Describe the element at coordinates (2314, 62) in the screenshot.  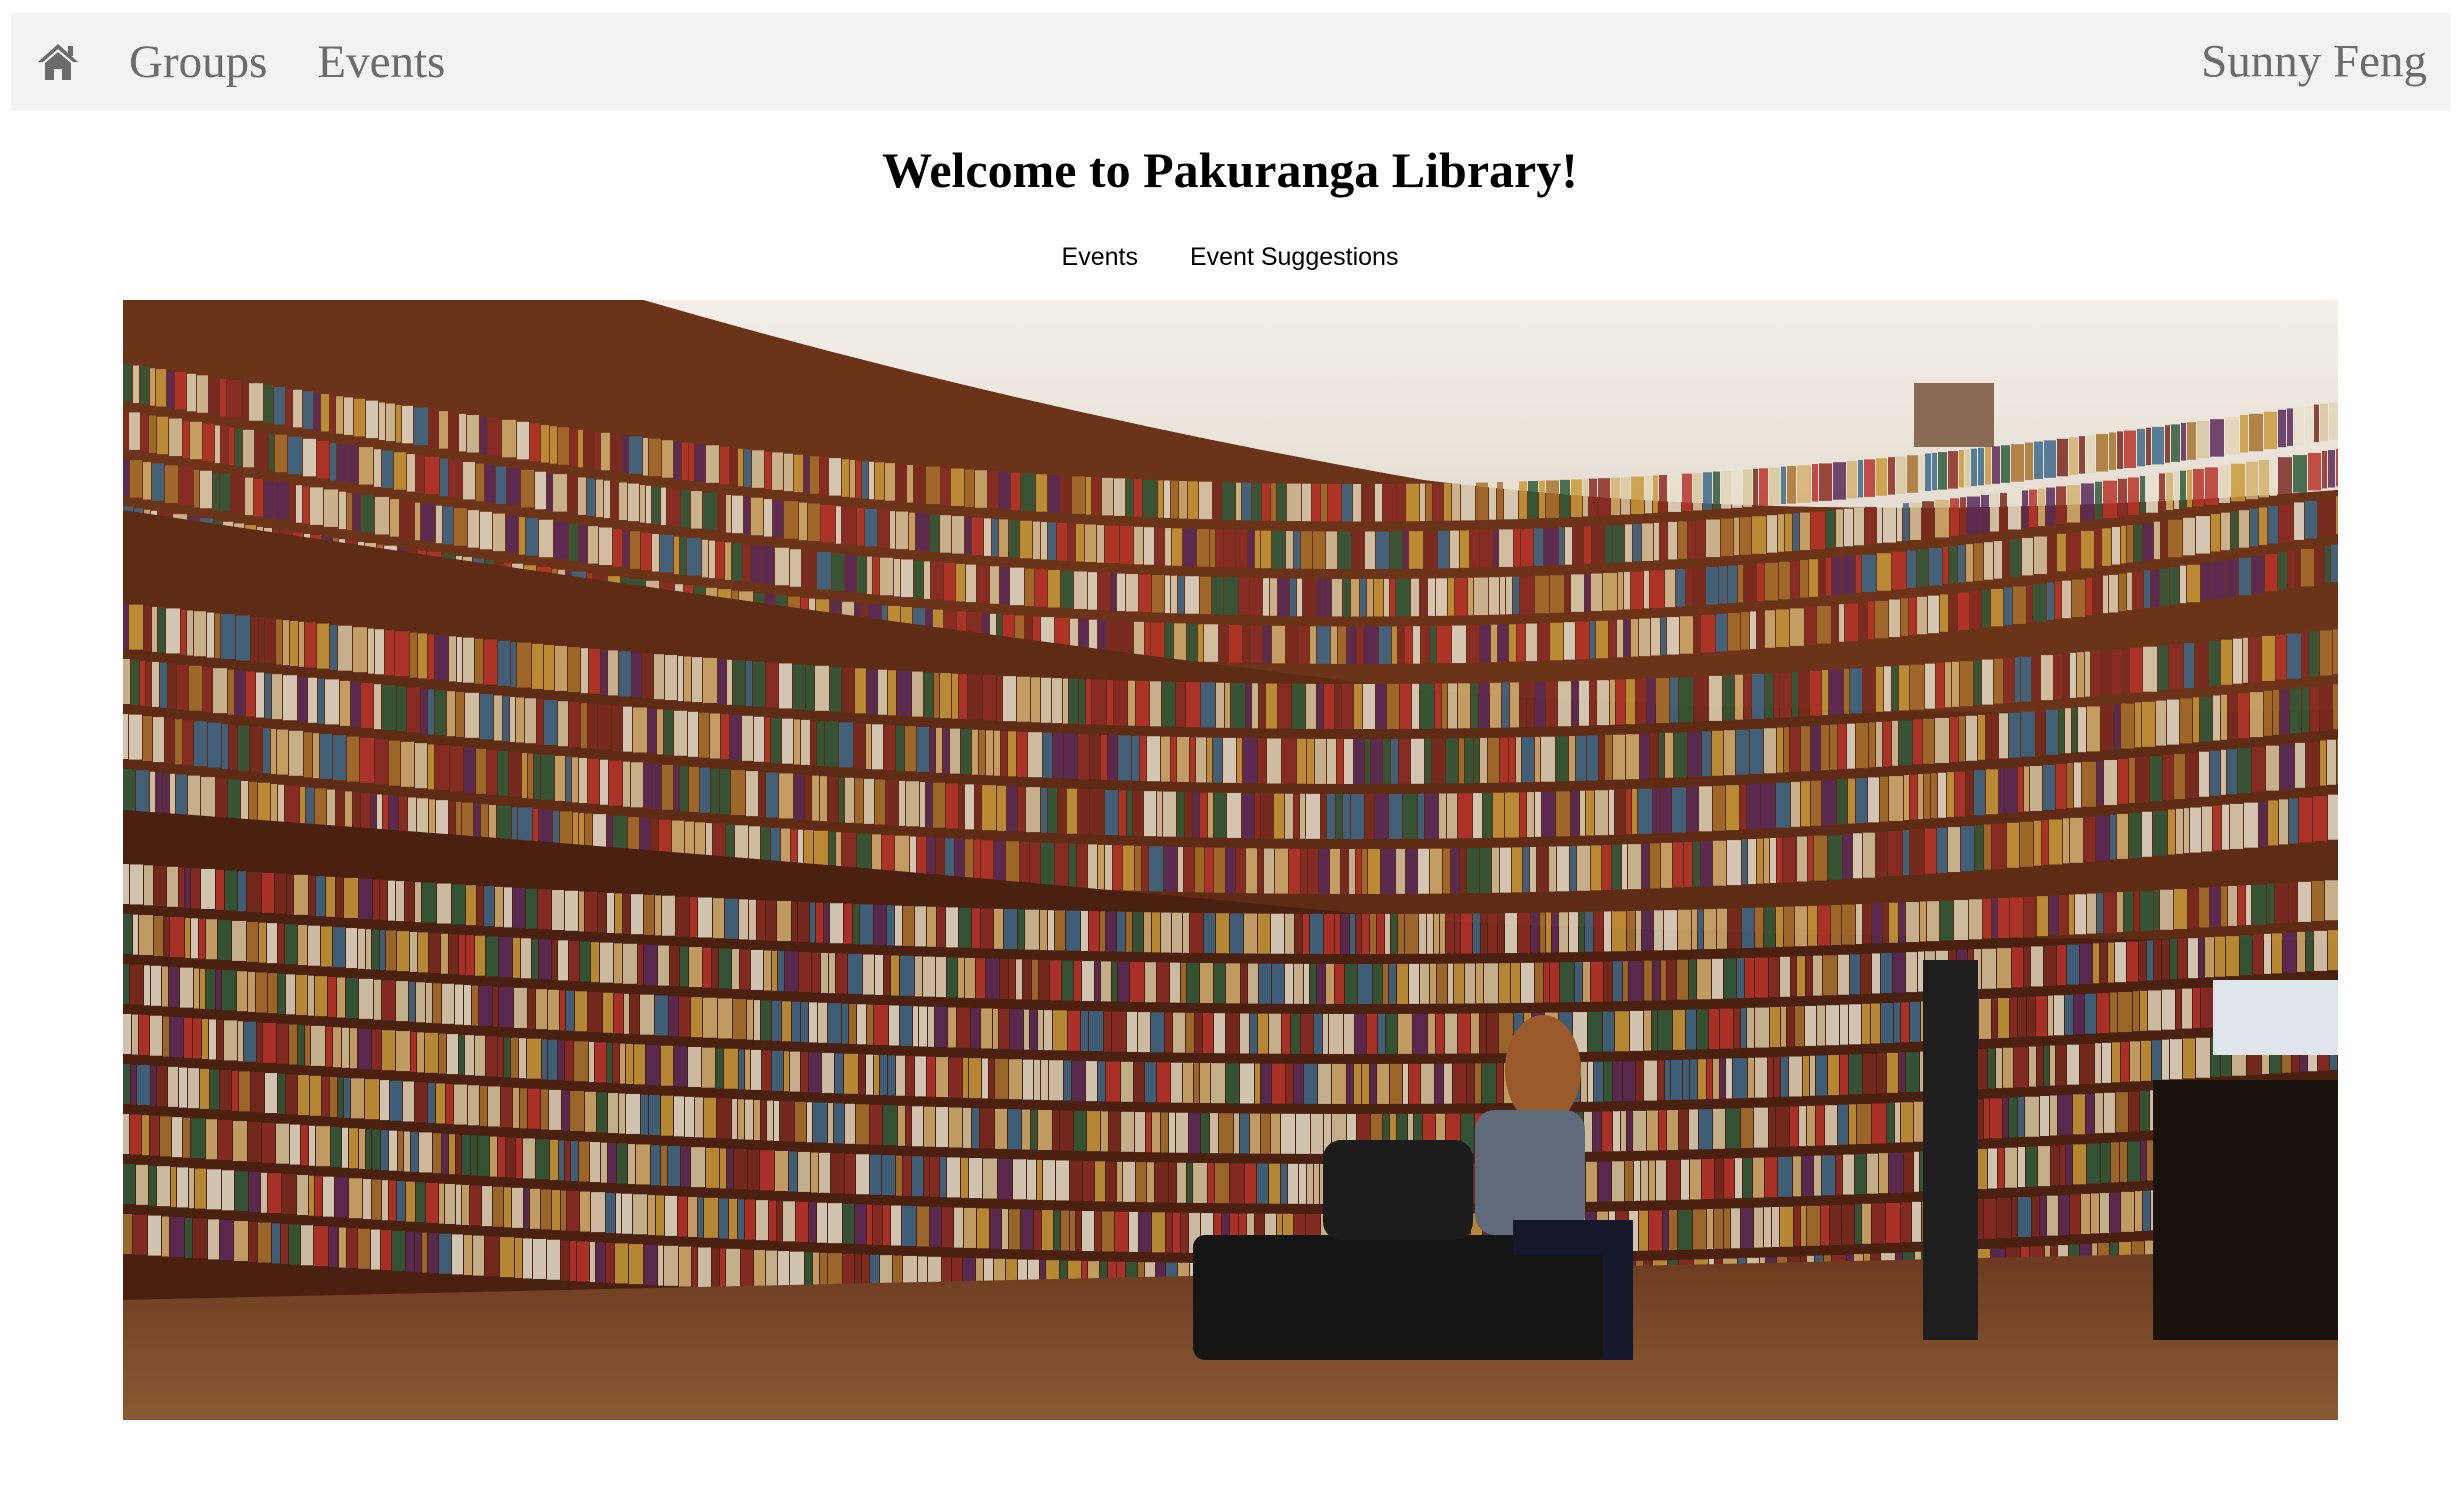
I see `user-name-link: Sunny Feng` at that location.